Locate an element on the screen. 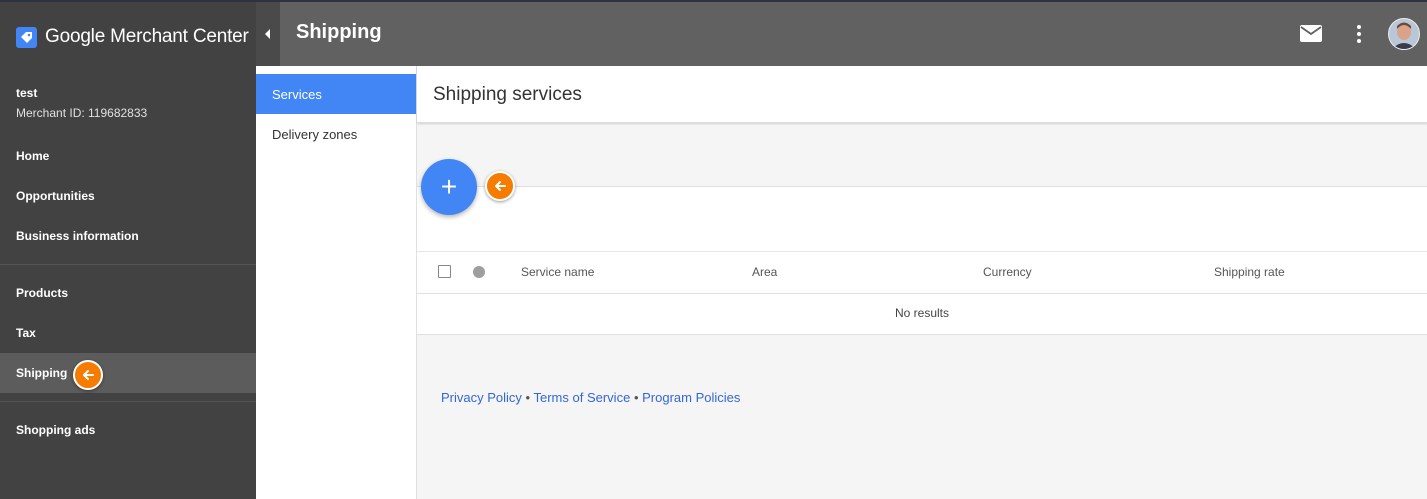  column-header-area: Area is located at coordinates (764, 272).